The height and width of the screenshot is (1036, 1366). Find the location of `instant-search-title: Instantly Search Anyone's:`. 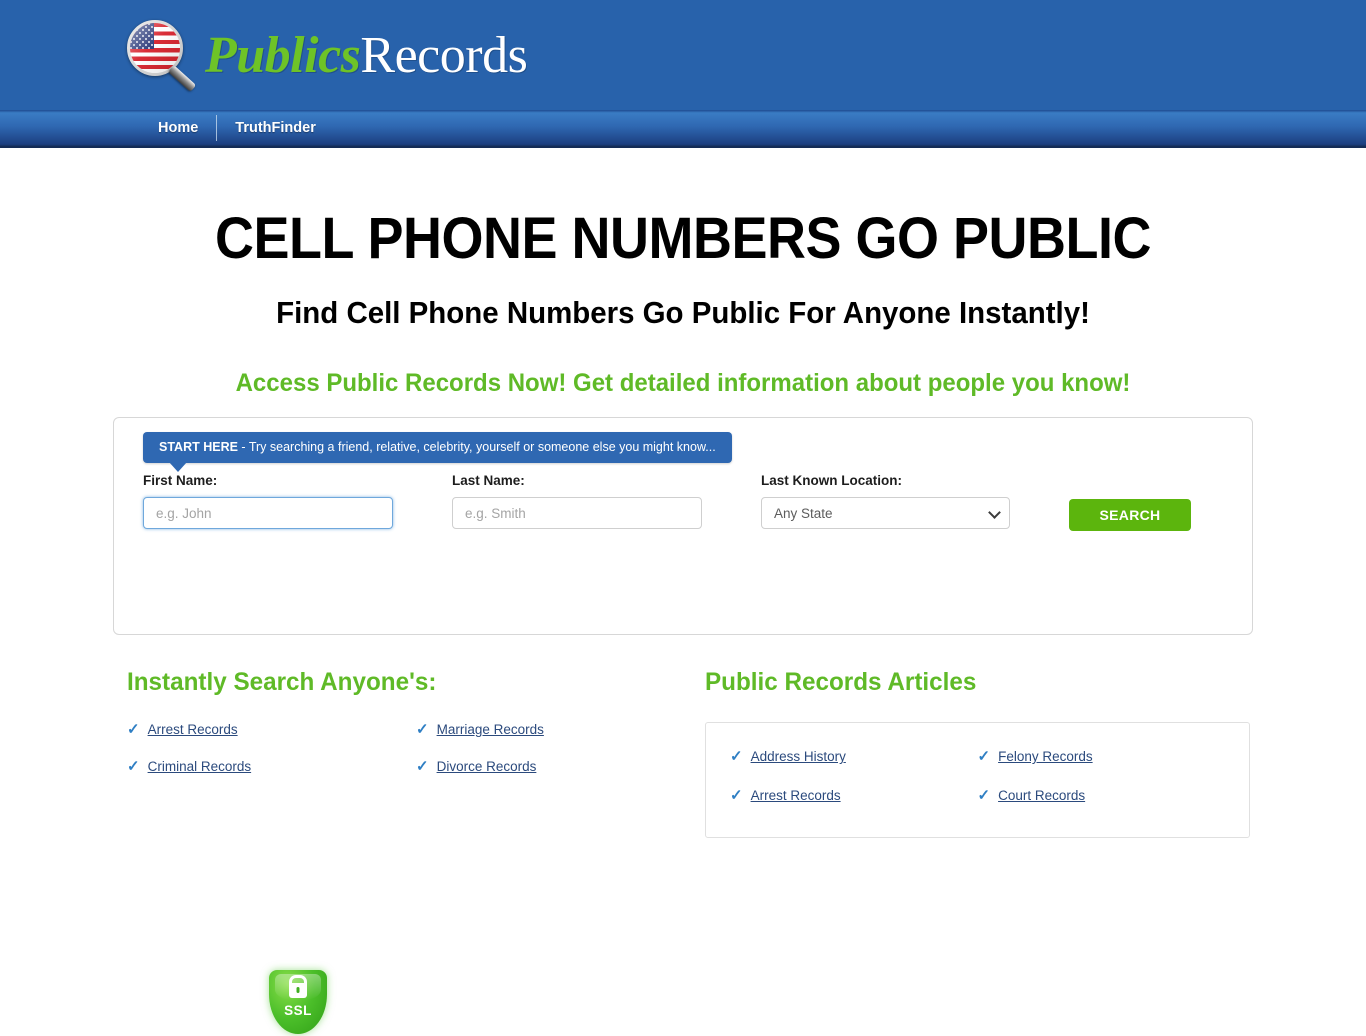

instant-search-title: Instantly Search Anyone's: is located at coordinates (282, 682).